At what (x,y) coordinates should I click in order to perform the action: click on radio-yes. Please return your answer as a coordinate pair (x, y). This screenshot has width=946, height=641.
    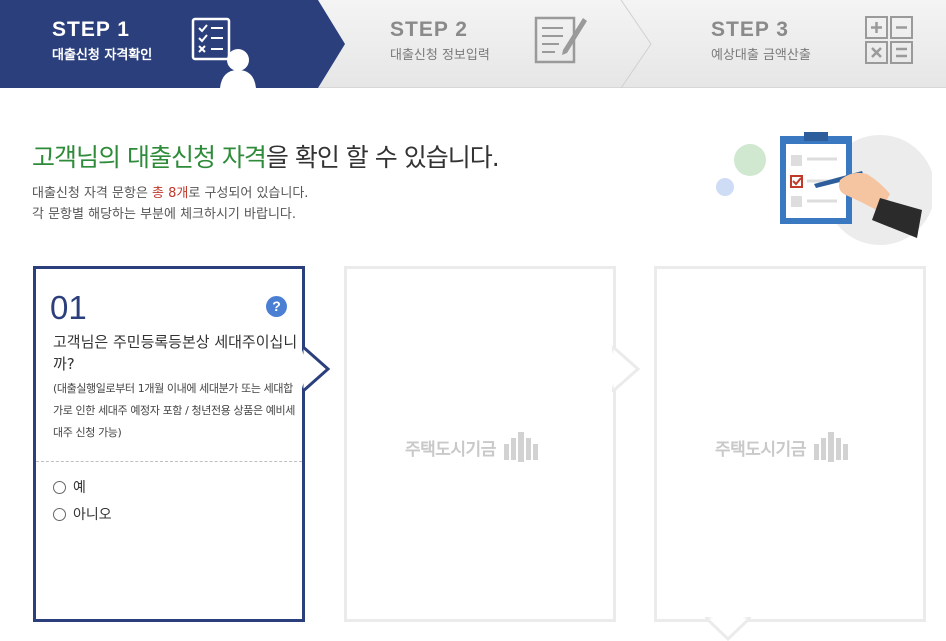
    Looking at the image, I should click on (59, 487).